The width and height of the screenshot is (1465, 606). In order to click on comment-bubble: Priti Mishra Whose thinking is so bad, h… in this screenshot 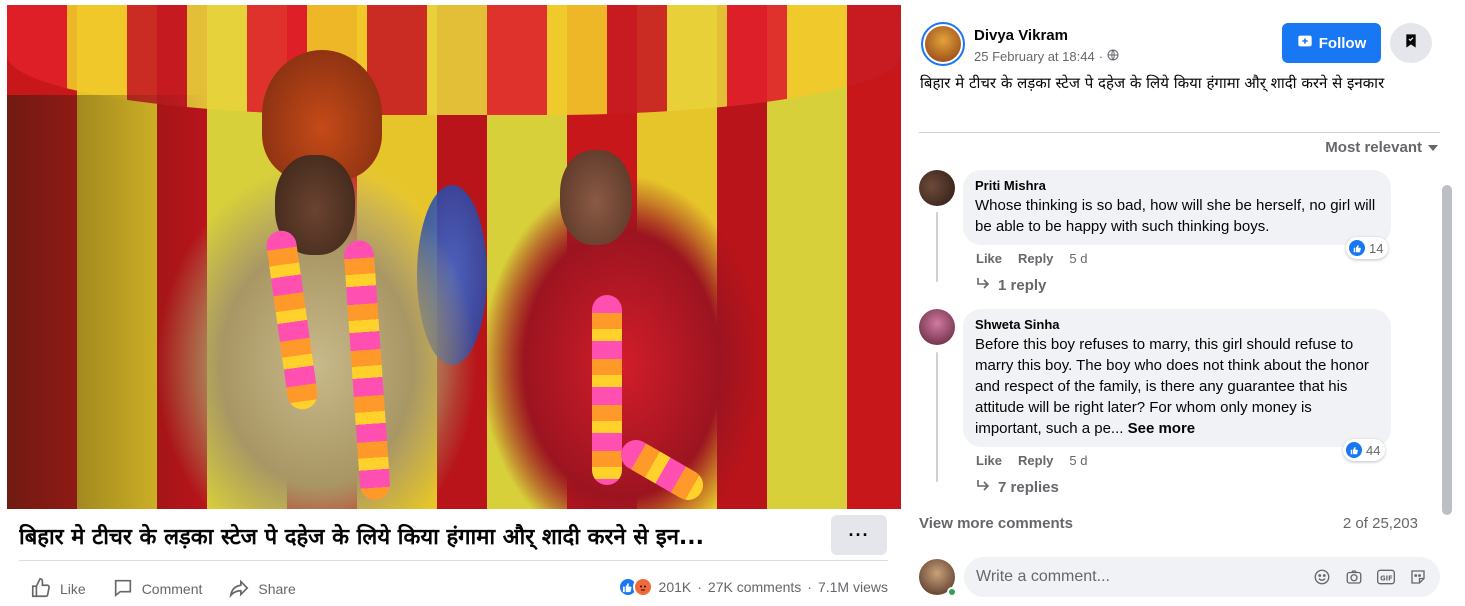, I will do `click(1177, 207)`.